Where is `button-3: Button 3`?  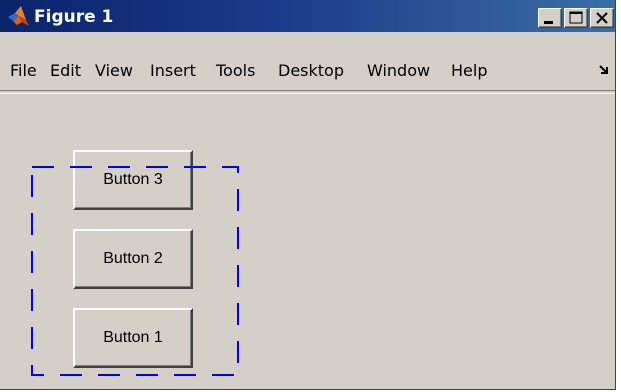
button-3: Button 3 is located at coordinates (133, 180).